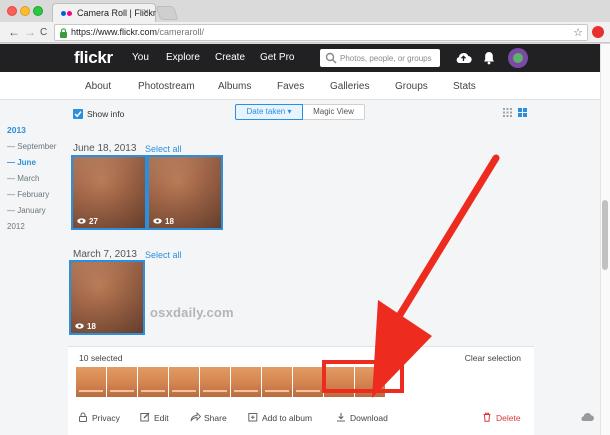 This screenshot has width=610, height=435. Describe the element at coordinates (363, 376) in the screenshot. I see `download-highlight-box` at that location.